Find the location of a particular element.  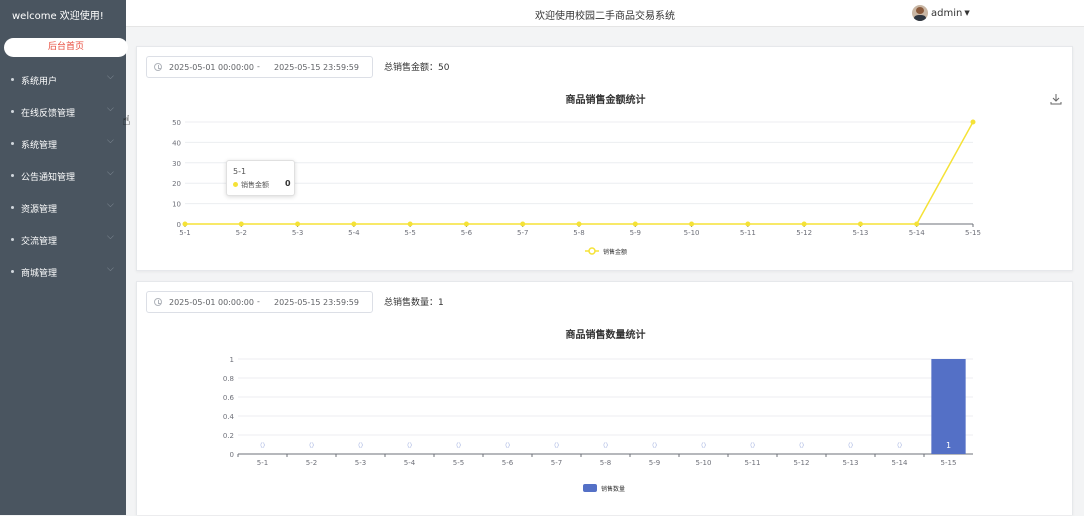

y-tick-label: 0.6 is located at coordinates (229, 398).